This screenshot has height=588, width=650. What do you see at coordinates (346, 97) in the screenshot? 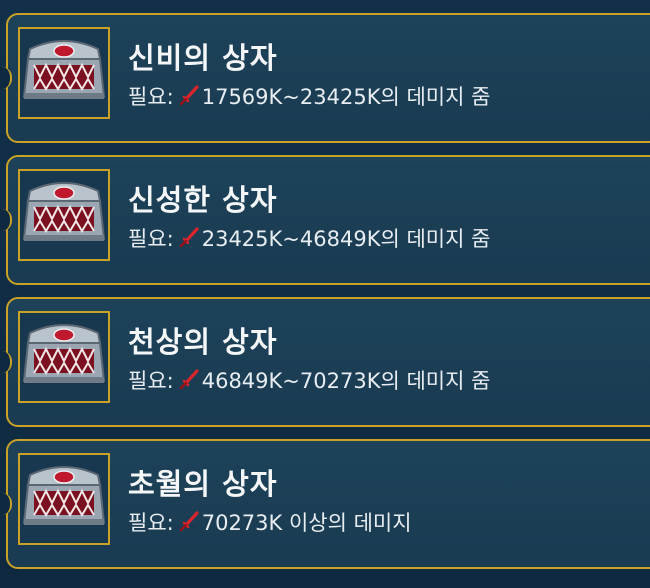
I see `requirement-value: 17569K~23425K의 데미지 줌` at bounding box center [346, 97].